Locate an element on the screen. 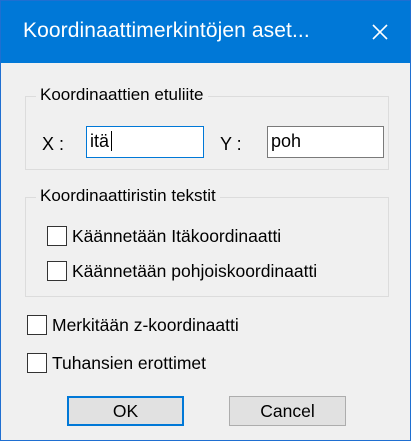  y-prefix-value: poh is located at coordinates (286, 141).